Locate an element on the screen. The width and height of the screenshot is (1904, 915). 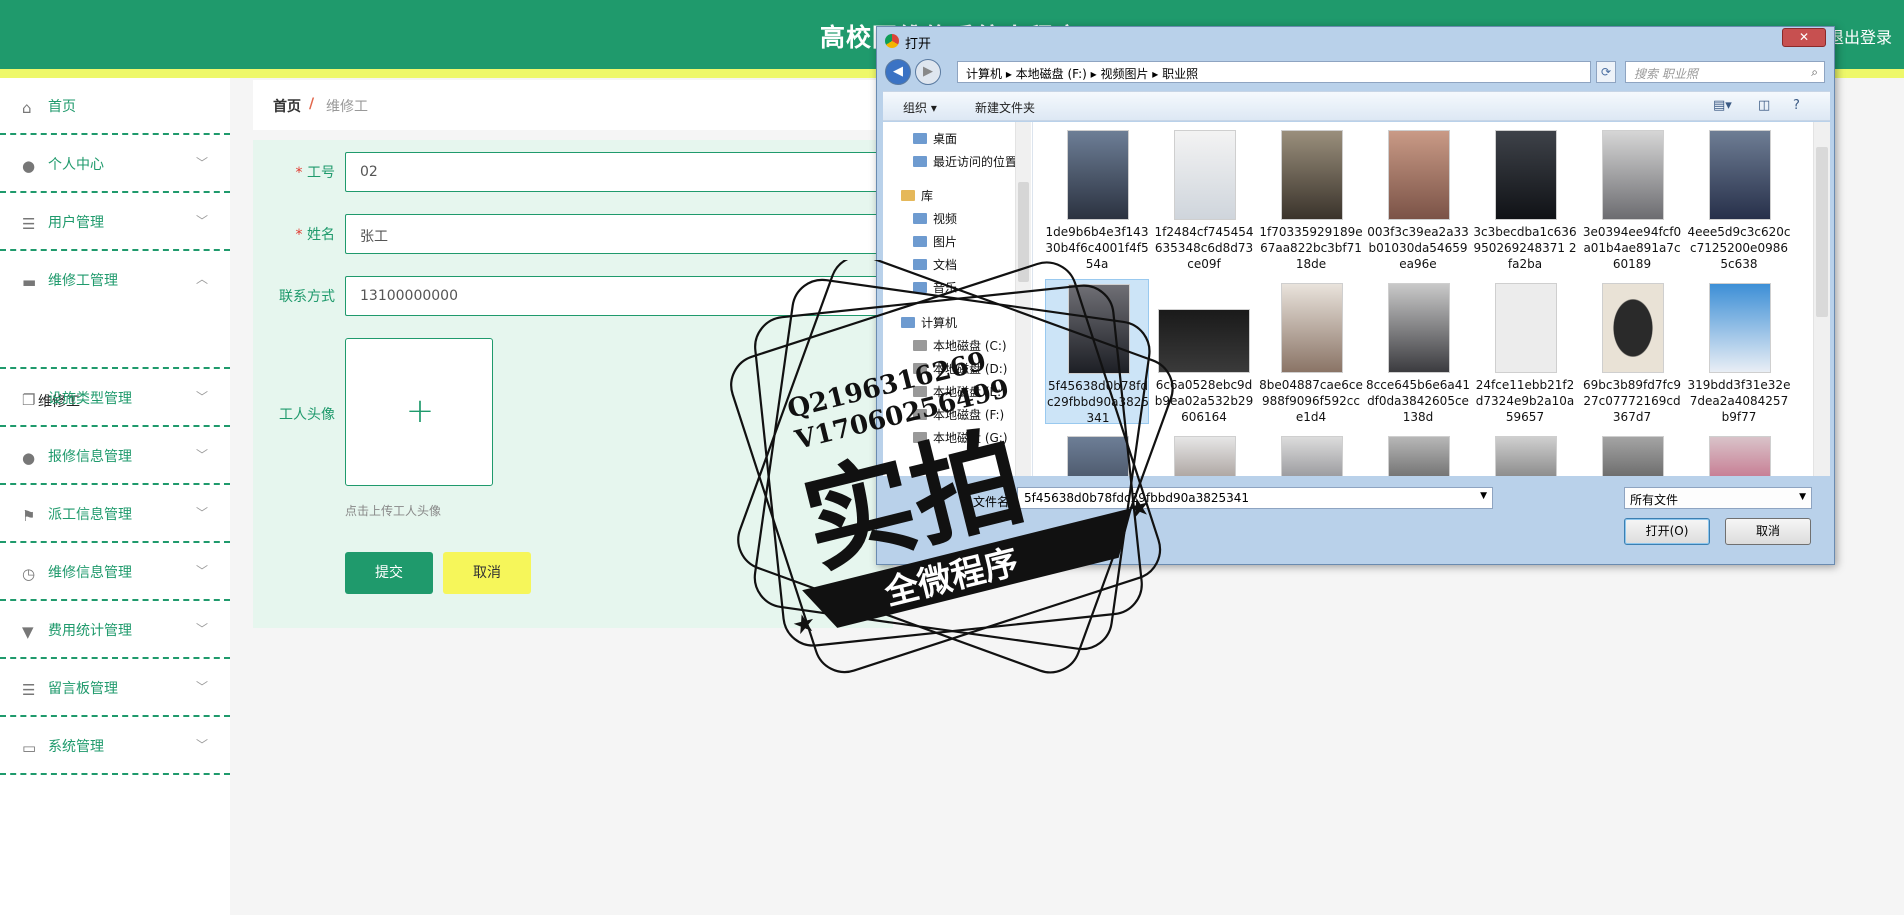
field-label-avatar: 工人头像 is located at coordinates (307, 415).